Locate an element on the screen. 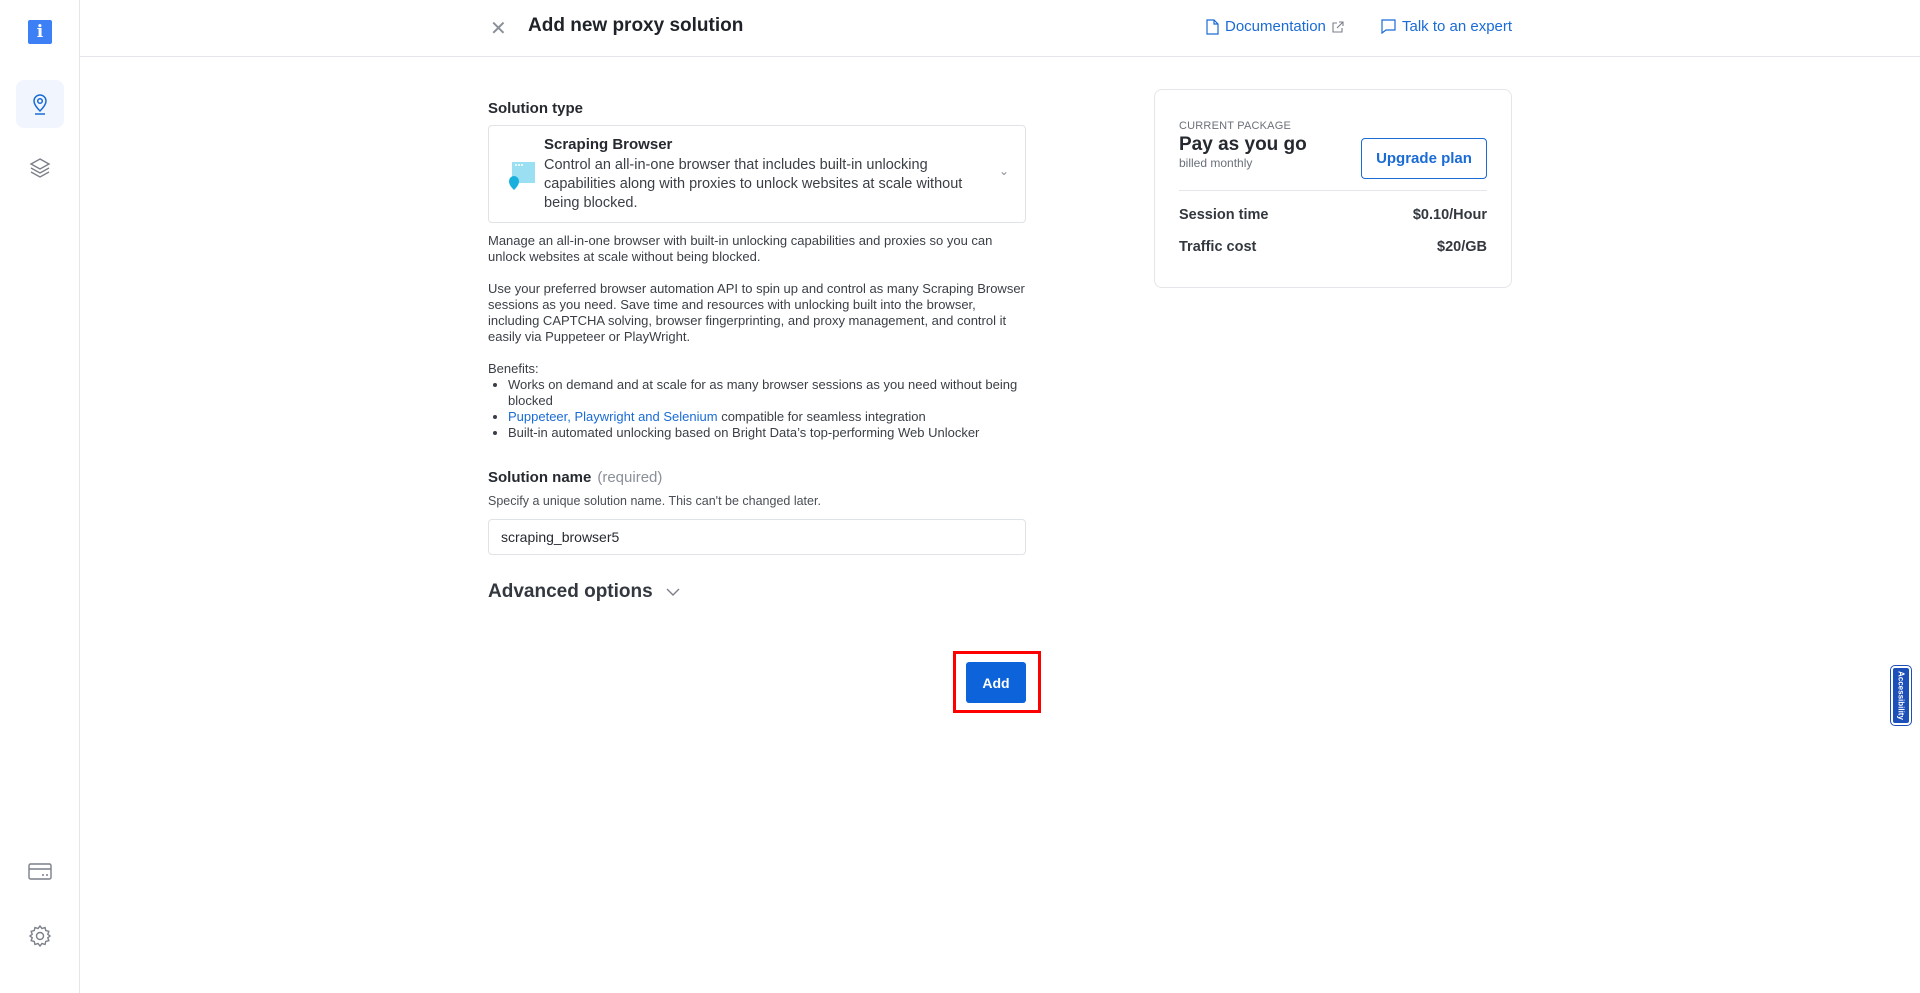 The height and width of the screenshot is (993, 1920). scraping-browser-icon is located at coordinates (522, 176).